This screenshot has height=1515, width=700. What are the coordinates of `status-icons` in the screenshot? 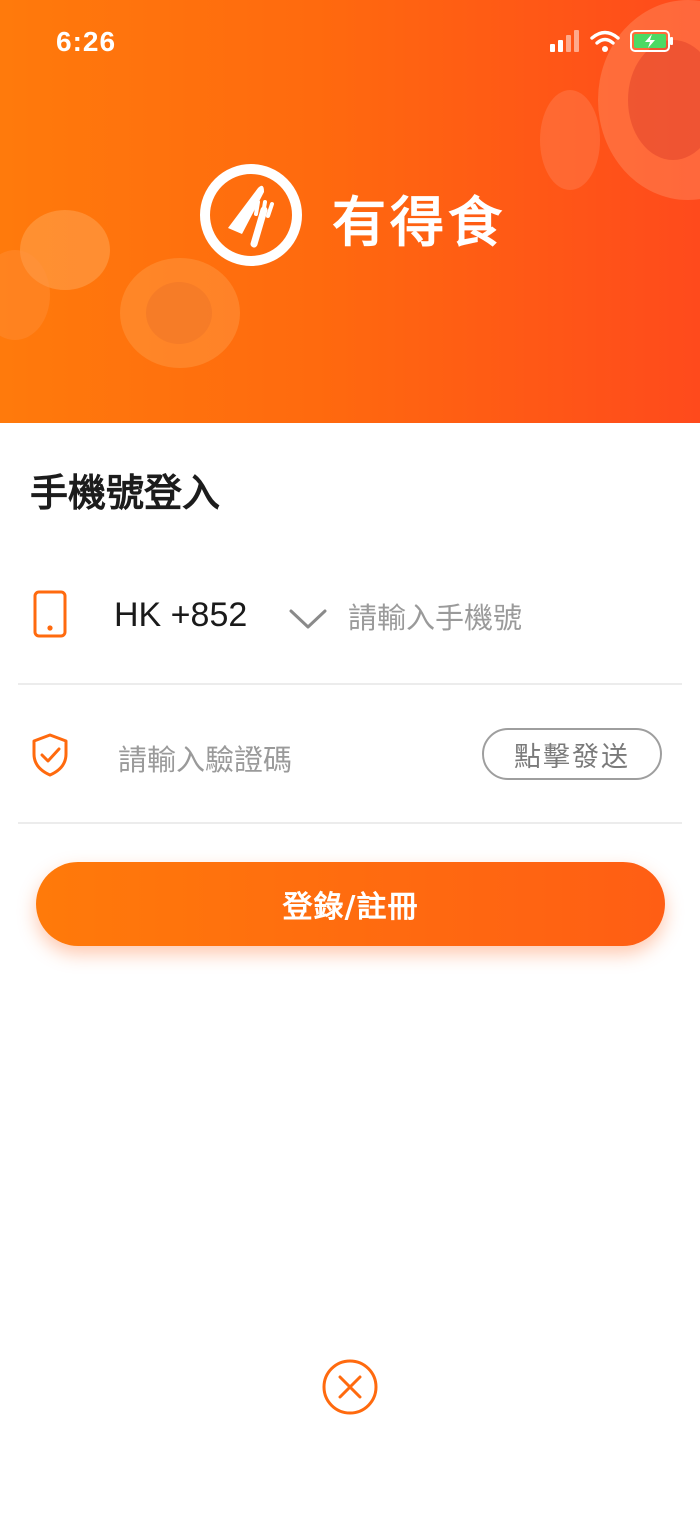 It's located at (612, 43).